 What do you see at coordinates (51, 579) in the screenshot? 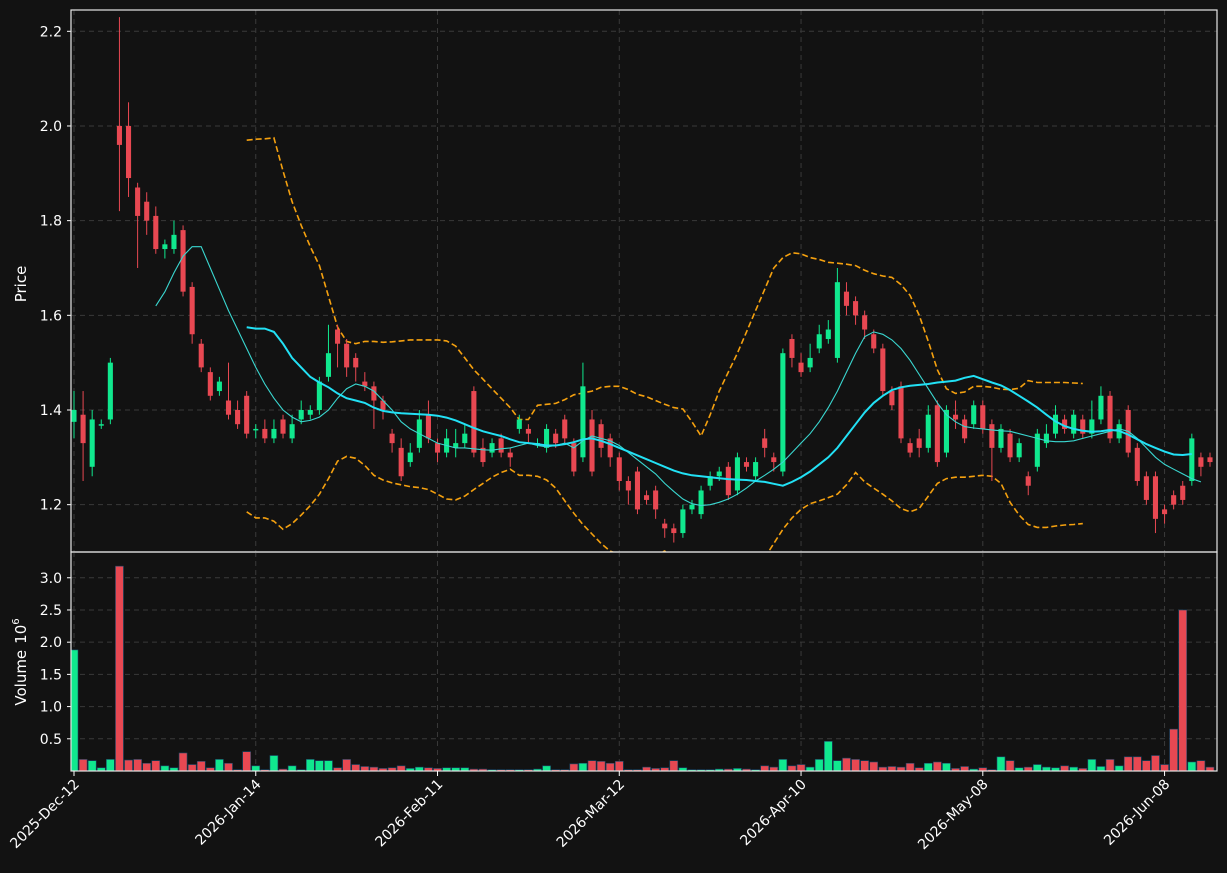
I see `volume-ytick-label-5: 3.0` at bounding box center [51, 579].